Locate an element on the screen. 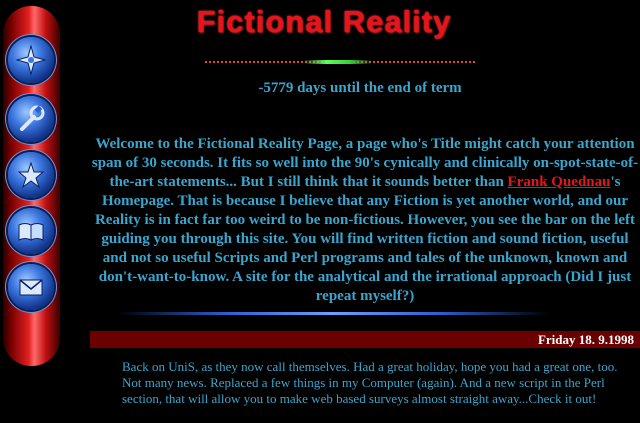  envelope-icon is located at coordinates (31, 287).